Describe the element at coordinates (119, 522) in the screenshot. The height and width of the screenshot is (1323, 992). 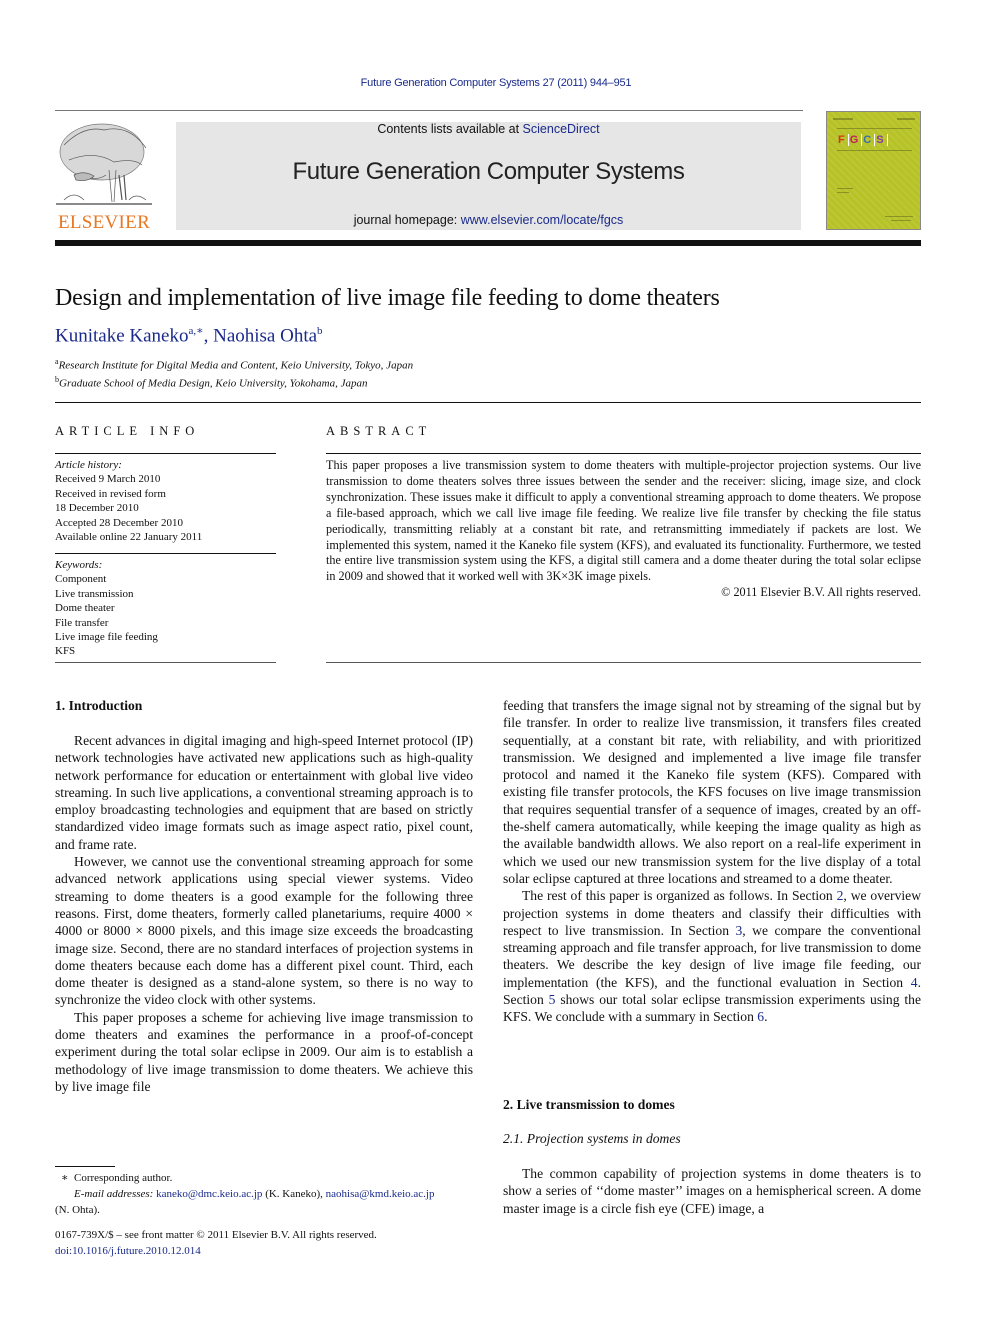
I see `history-item: Accepted 28 December 2010` at that location.